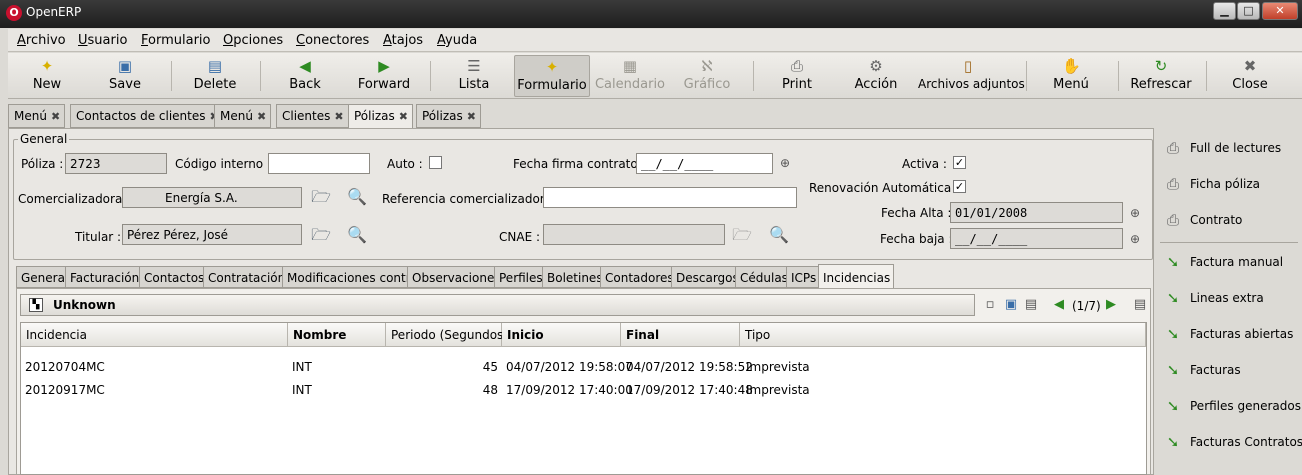  What do you see at coordinates (574, 277) in the screenshot?
I see `tab-boletines: Boletines` at bounding box center [574, 277].